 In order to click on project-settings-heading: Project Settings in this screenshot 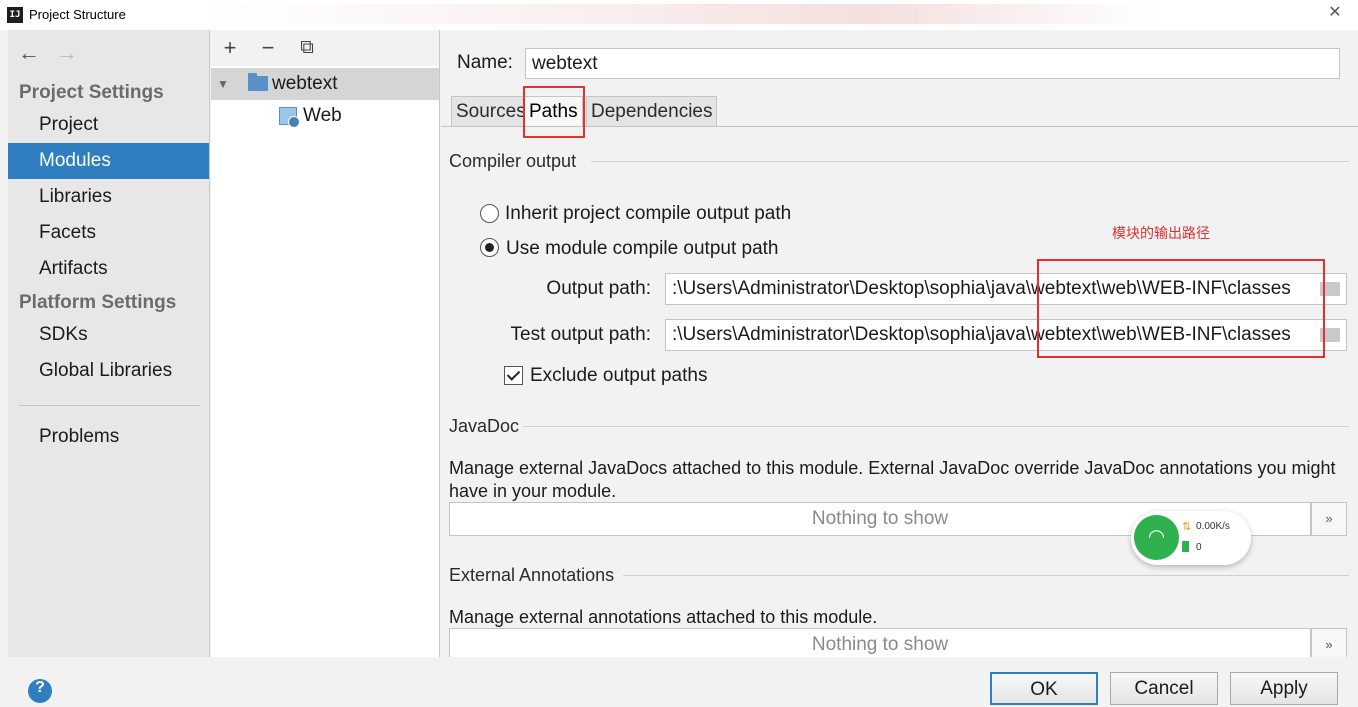, I will do `click(91, 92)`.